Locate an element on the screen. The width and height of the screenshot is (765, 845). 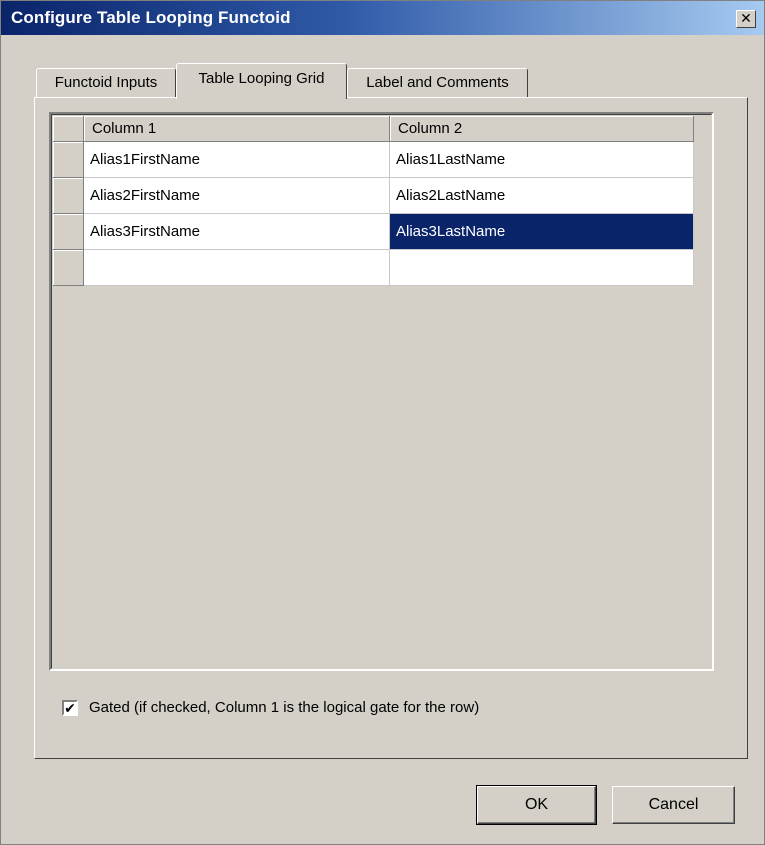
grid-cell: Alias1LastName is located at coordinates (542, 160).